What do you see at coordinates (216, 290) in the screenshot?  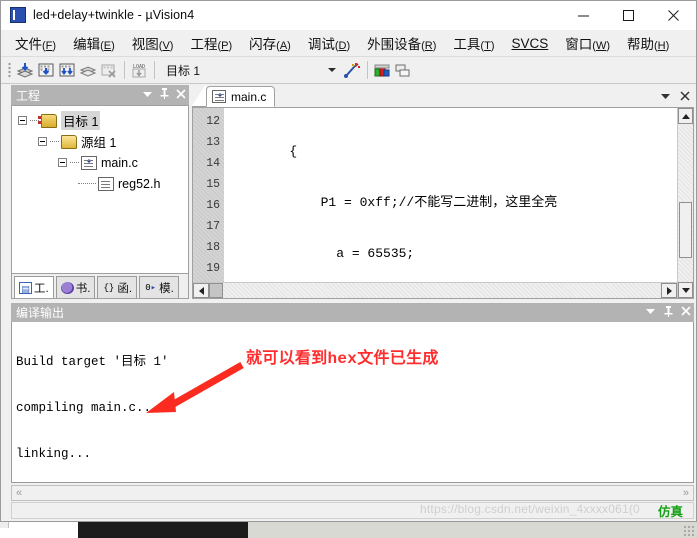 I see `hscroll-thumb` at bounding box center [216, 290].